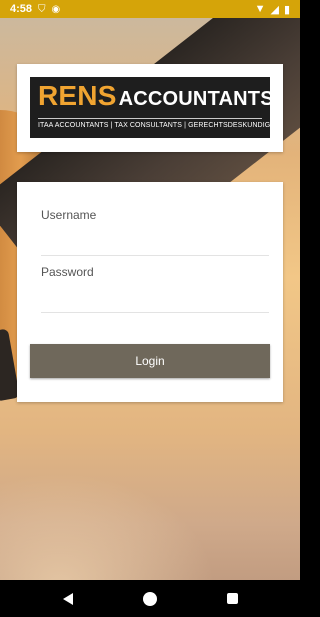  I want to click on status-icons: ▼ ◢ ▮, so click(272, 9).